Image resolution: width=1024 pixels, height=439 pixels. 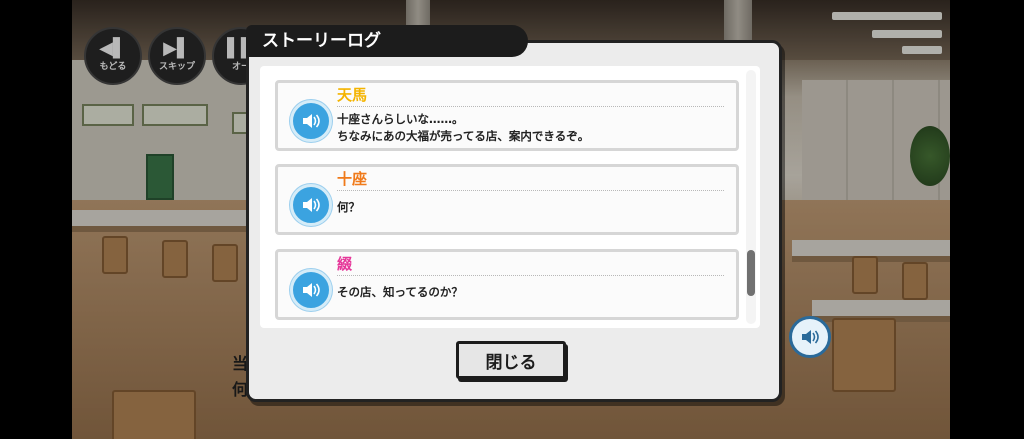 I want to click on speaker-name: 天馬, so click(x=352, y=95).